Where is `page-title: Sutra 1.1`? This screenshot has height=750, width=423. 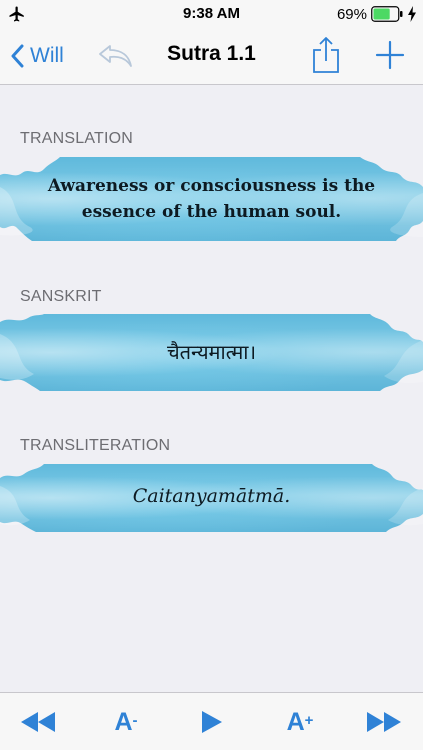
page-title: Sutra 1.1 is located at coordinates (211, 53).